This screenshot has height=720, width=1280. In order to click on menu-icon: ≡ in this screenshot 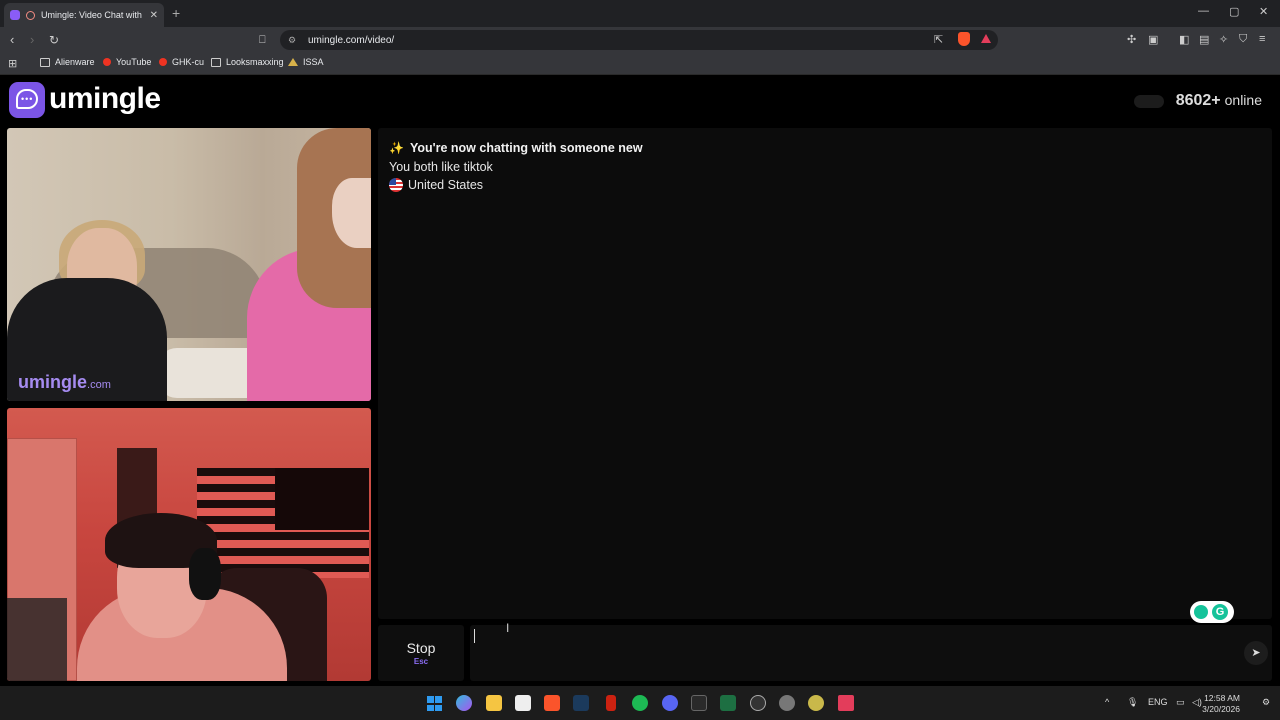, I will do `click(1262, 39)`.